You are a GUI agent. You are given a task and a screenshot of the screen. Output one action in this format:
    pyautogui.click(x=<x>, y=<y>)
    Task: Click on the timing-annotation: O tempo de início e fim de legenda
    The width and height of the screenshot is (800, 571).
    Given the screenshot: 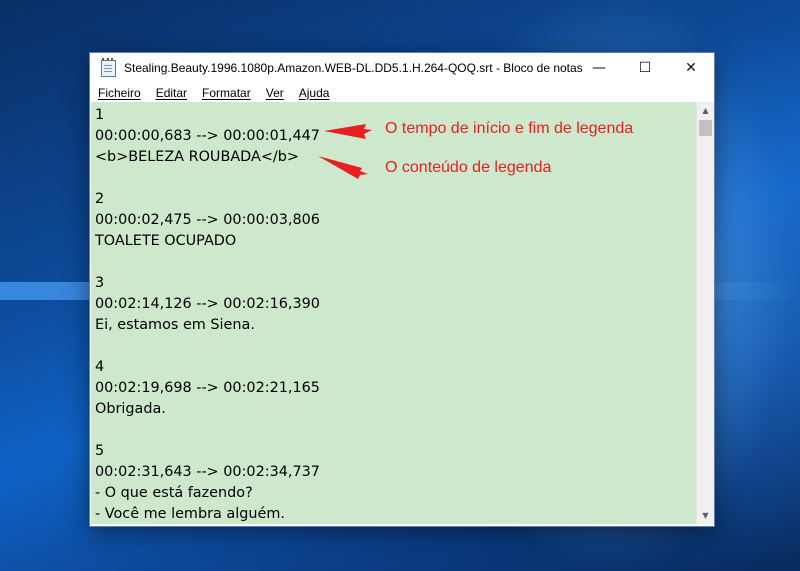 What is the action you would take?
    pyautogui.click(x=509, y=128)
    